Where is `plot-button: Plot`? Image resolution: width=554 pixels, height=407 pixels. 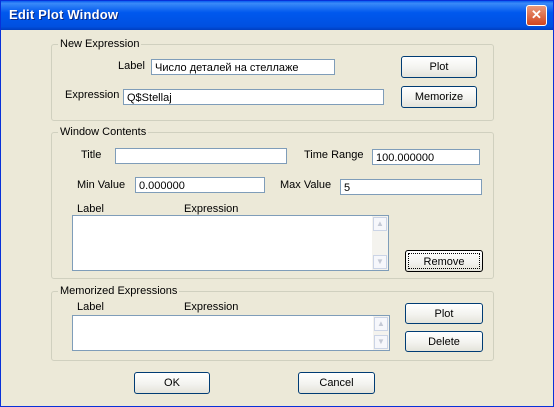 plot-button: Plot is located at coordinates (439, 67).